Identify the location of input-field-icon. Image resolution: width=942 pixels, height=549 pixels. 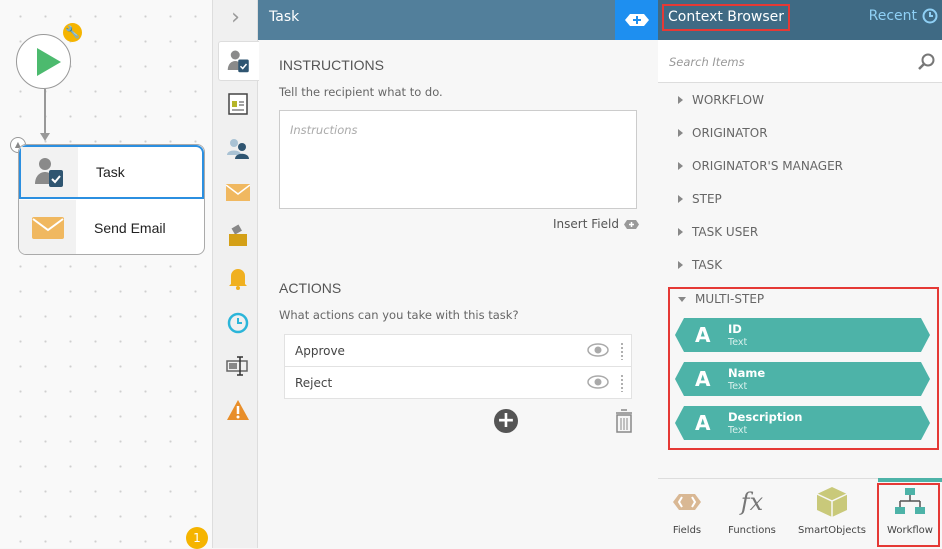
(237, 366).